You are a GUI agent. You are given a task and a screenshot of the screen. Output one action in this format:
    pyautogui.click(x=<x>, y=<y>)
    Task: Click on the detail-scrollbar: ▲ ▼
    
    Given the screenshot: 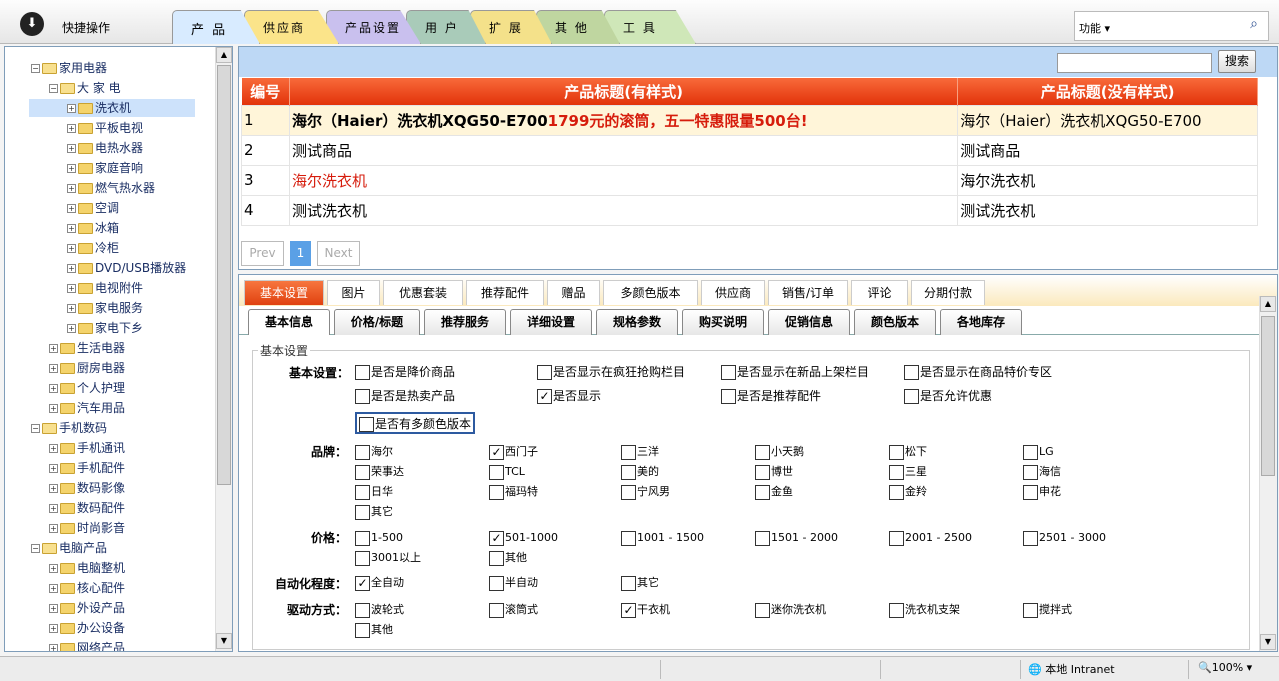 What is the action you would take?
    pyautogui.click(x=1268, y=473)
    